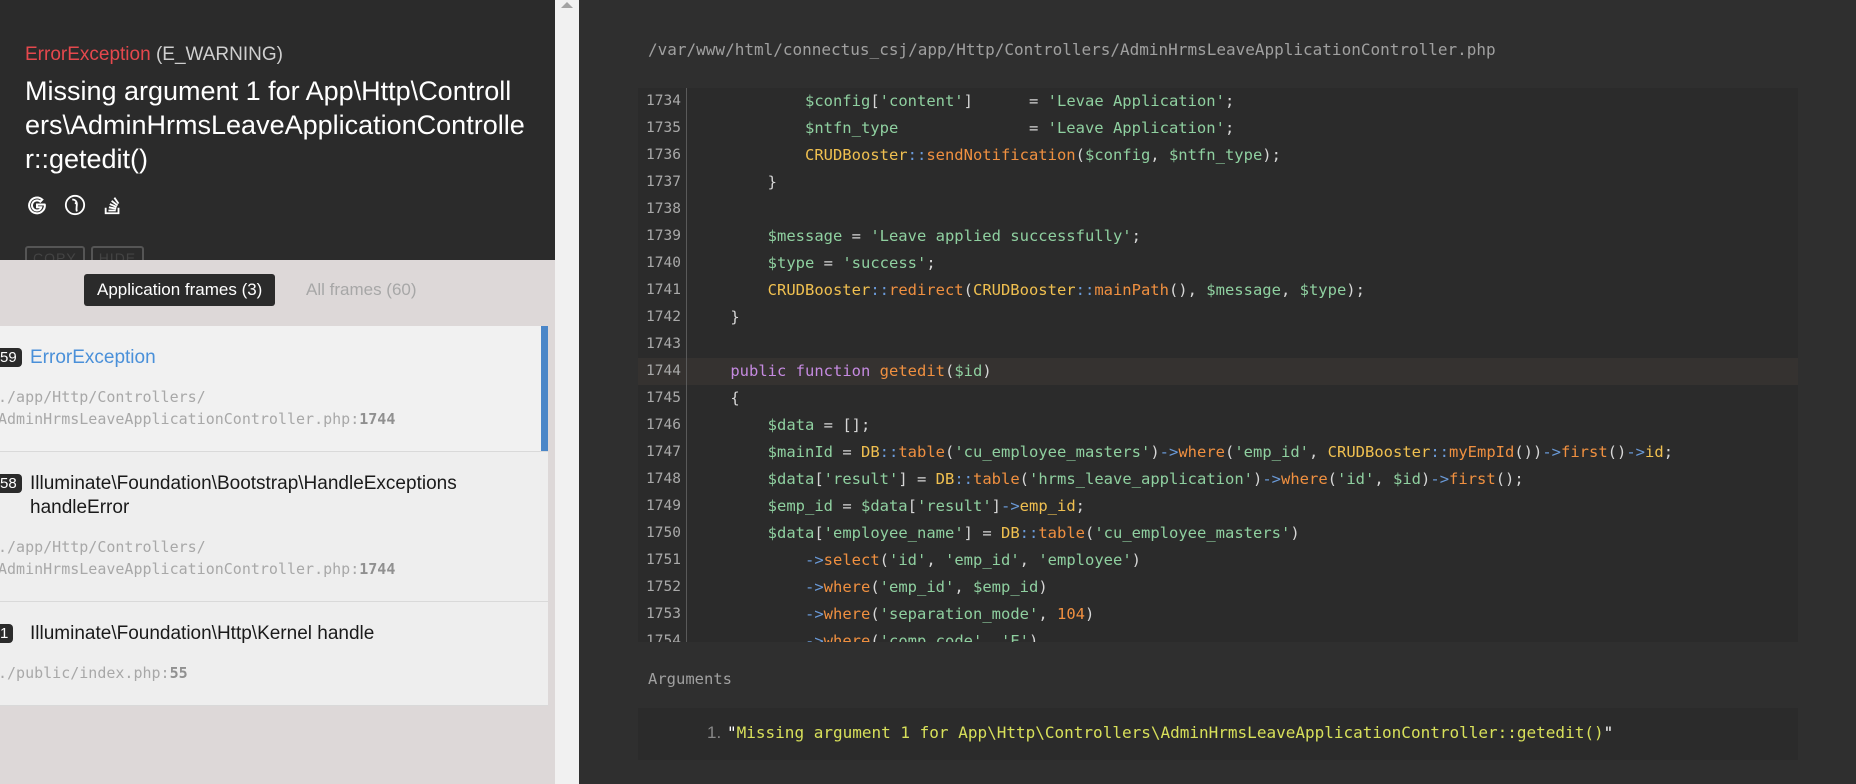 Image resolution: width=1856 pixels, height=784 pixels. Describe the element at coordinates (1218, 182) in the screenshot. I see `code-line: 1737 }` at that location.